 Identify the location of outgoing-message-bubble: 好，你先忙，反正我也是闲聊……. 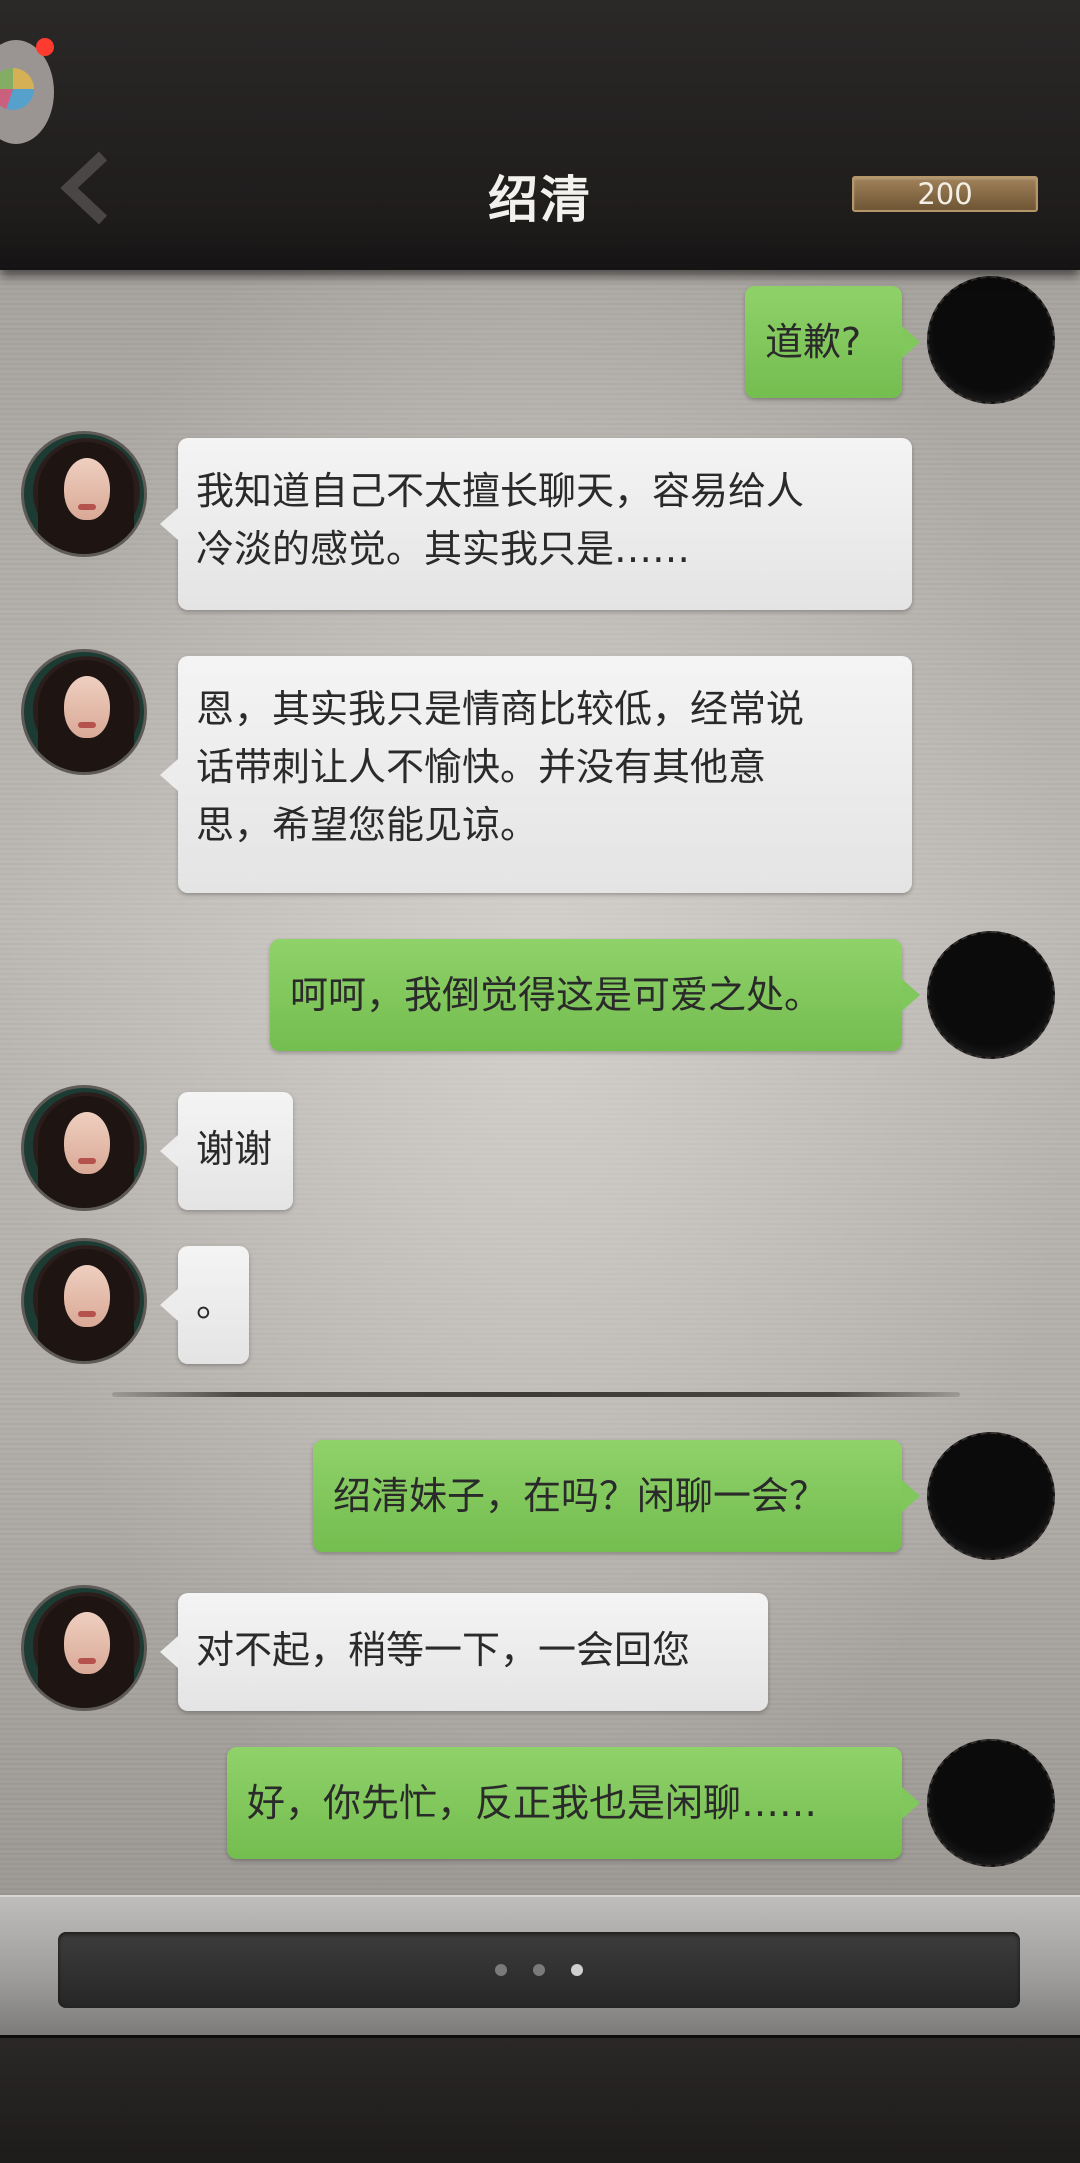
(573, 1803).